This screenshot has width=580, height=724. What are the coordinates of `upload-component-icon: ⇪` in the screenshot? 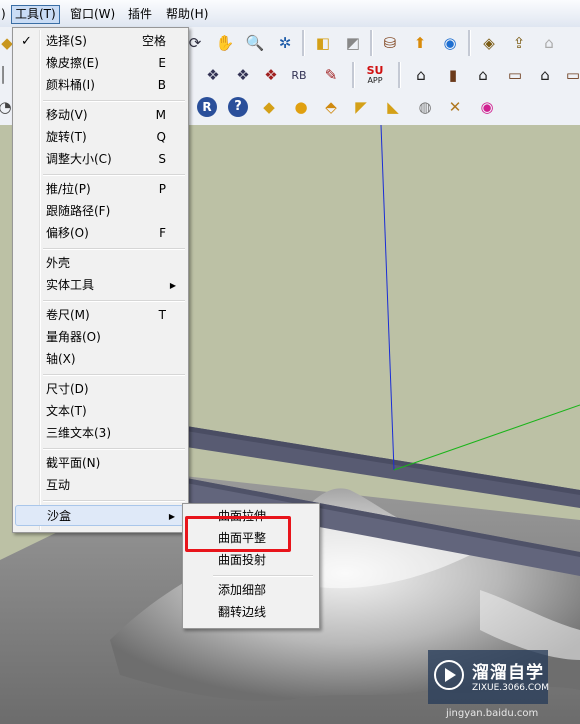 It's located at (519, 43).